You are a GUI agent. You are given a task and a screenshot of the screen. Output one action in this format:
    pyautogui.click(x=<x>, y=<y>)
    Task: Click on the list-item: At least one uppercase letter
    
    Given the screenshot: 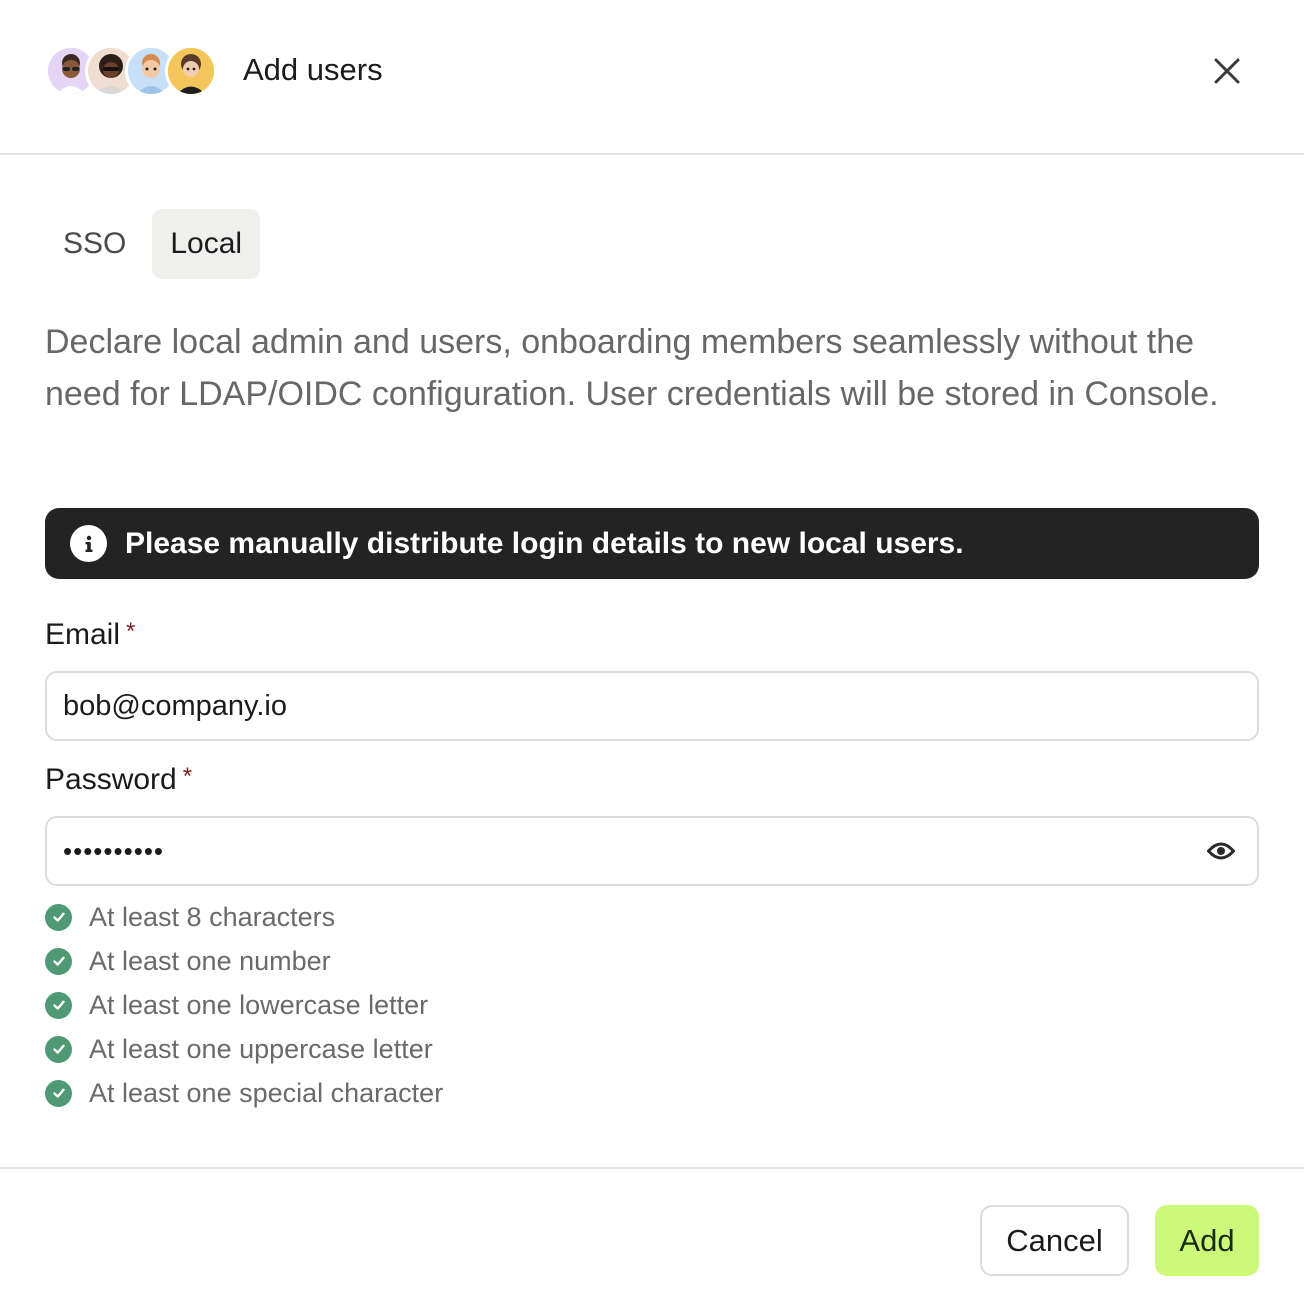 What is the action you would take?
    pyautogui.click(x=244, y=1049)
    